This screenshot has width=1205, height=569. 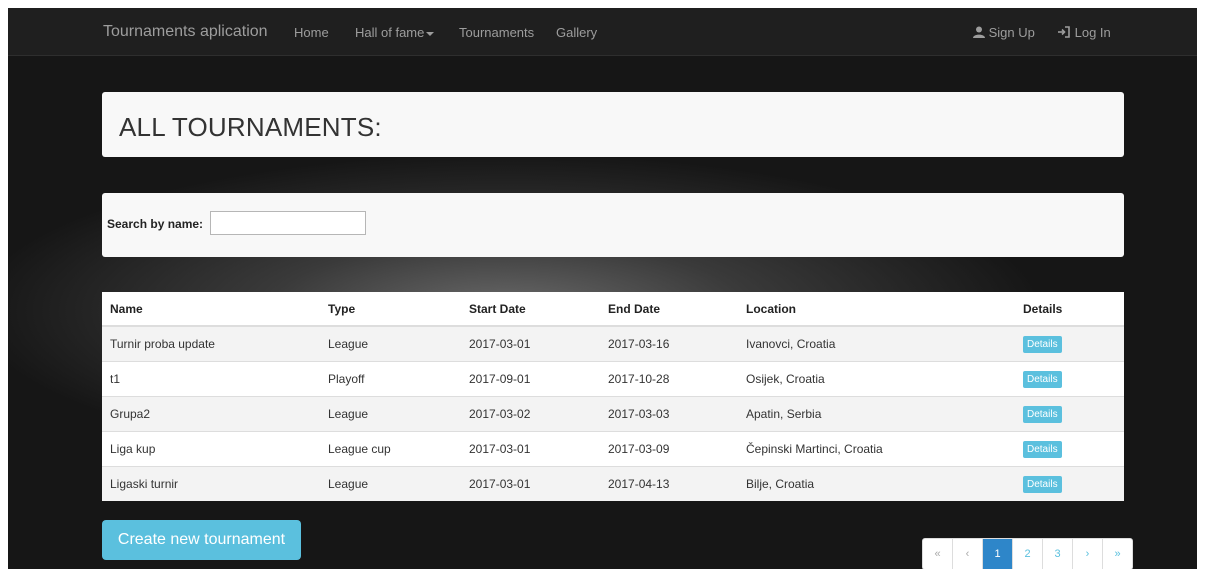 I want to click on cell-start-date: 2017-03-02, so click(x=530, y=414).